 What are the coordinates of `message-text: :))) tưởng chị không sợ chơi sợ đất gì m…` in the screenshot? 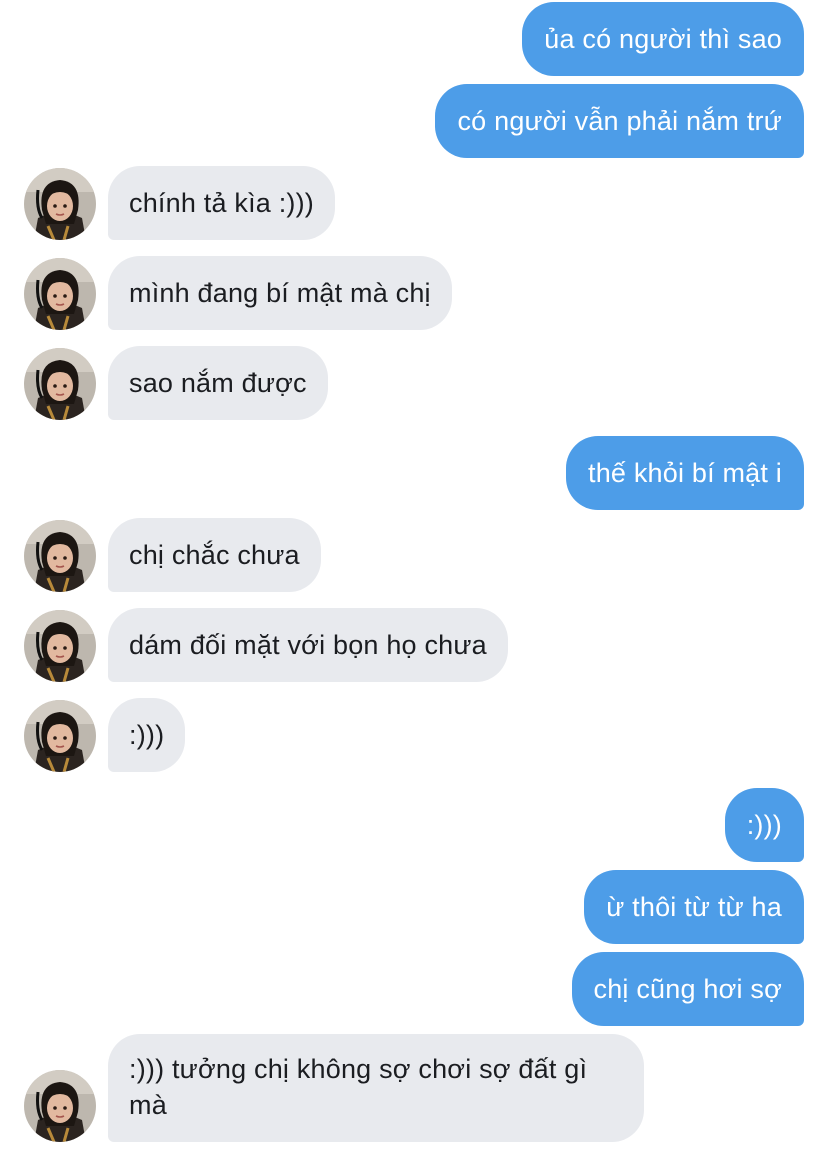 It's located at (358, 1087).